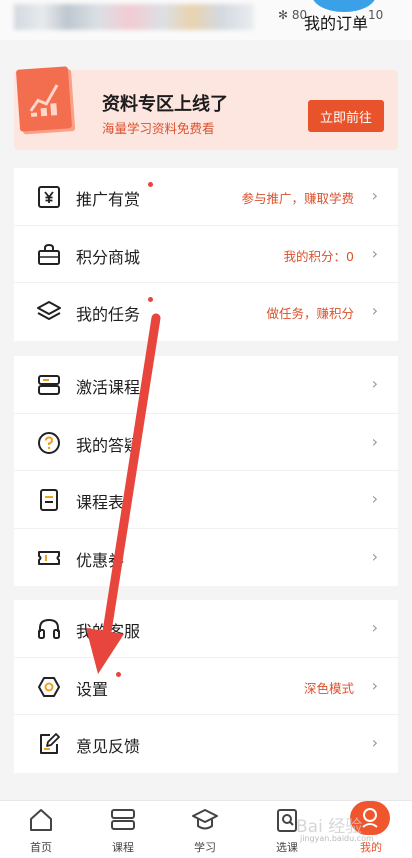 Image resolution: width=412 pixels, height=858 pixels. Describe the element at coordinates (206, 500) in the screenshot. I see `menu-item-schedule: 课程表 ›` at that location.